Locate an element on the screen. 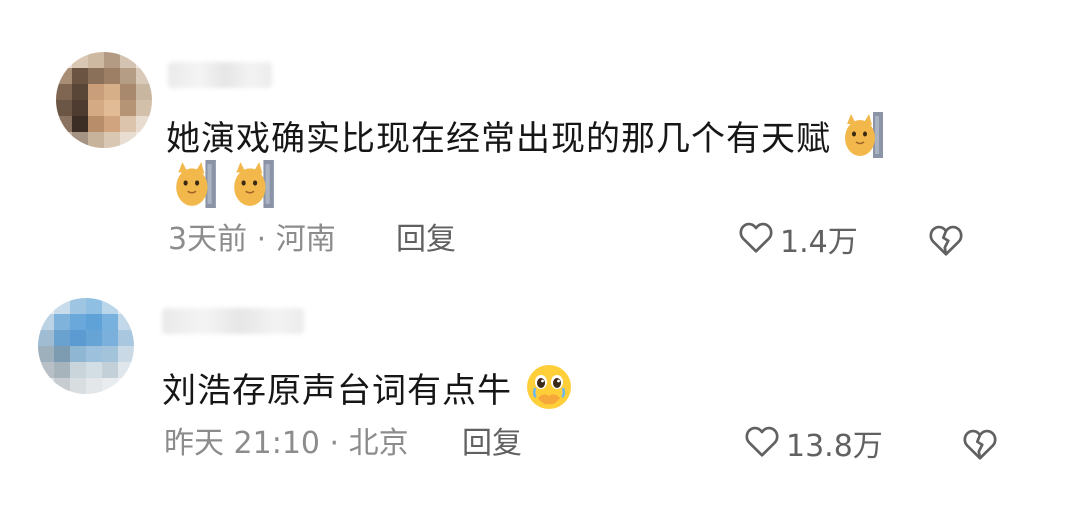 This screenshot has height=506, width=1080. comment-text-content: 刘浩存原声台词有点牛 is located at coordinates (337, 391).